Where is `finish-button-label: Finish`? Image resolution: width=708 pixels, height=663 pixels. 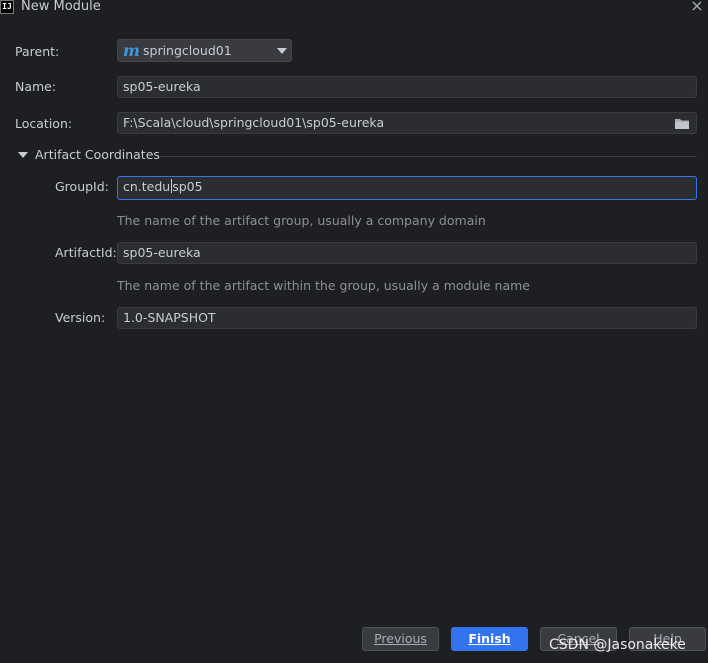 finish-button-label: Finish is located at coordinates (489, 638).